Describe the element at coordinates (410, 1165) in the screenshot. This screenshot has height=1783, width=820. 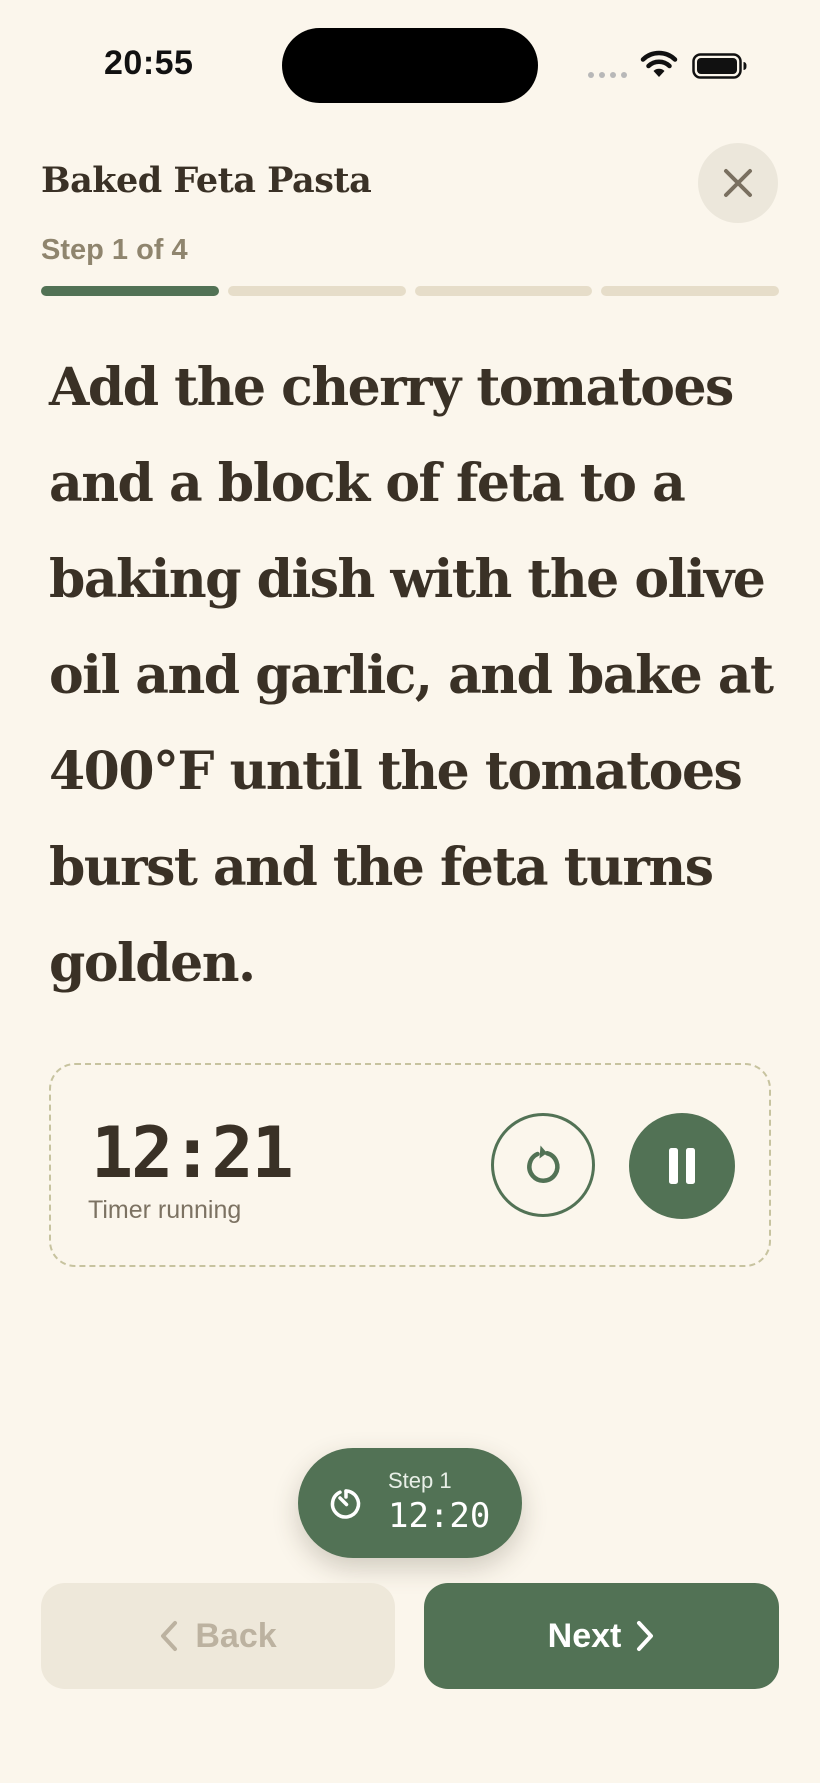
I see `timer-card: 12:21 Timer running` at that location.